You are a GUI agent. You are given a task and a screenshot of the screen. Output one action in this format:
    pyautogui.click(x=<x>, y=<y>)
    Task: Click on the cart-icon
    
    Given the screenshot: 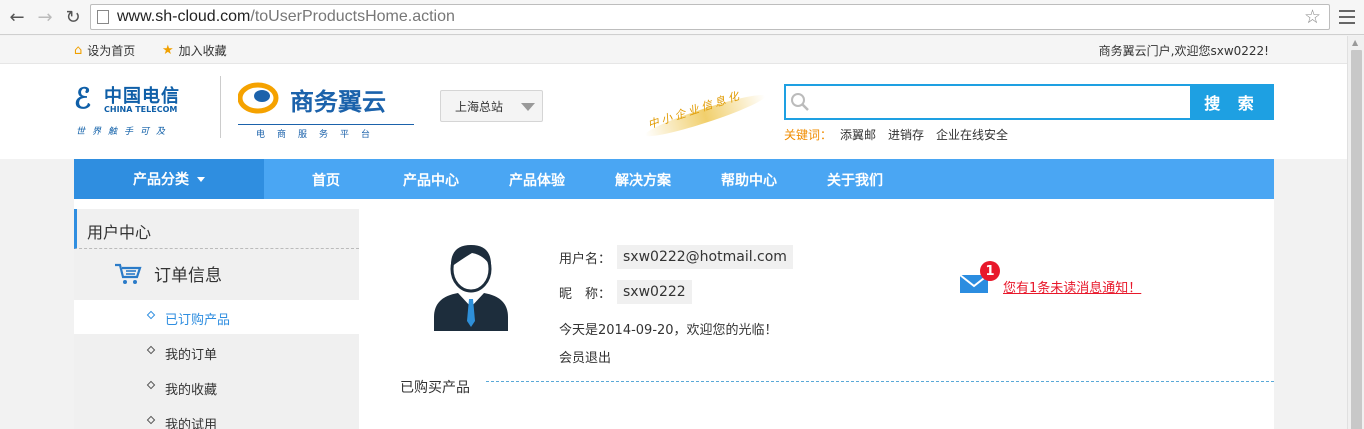 What is the action you would take?
    pyautogui.click(x=128, y=273)
    